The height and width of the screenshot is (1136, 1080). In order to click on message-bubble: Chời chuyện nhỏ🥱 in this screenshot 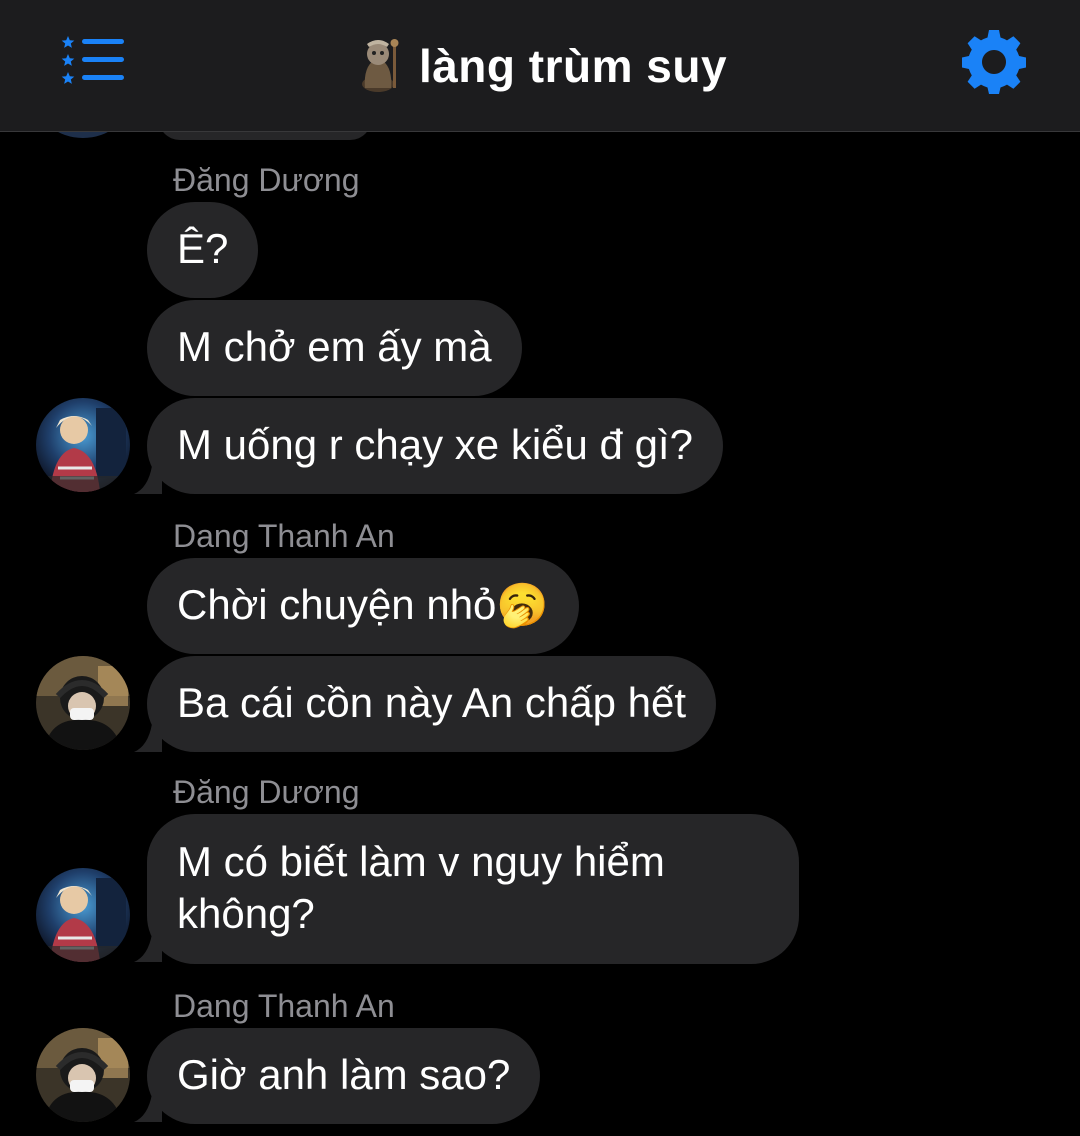, I will do `click(363, 606)`.